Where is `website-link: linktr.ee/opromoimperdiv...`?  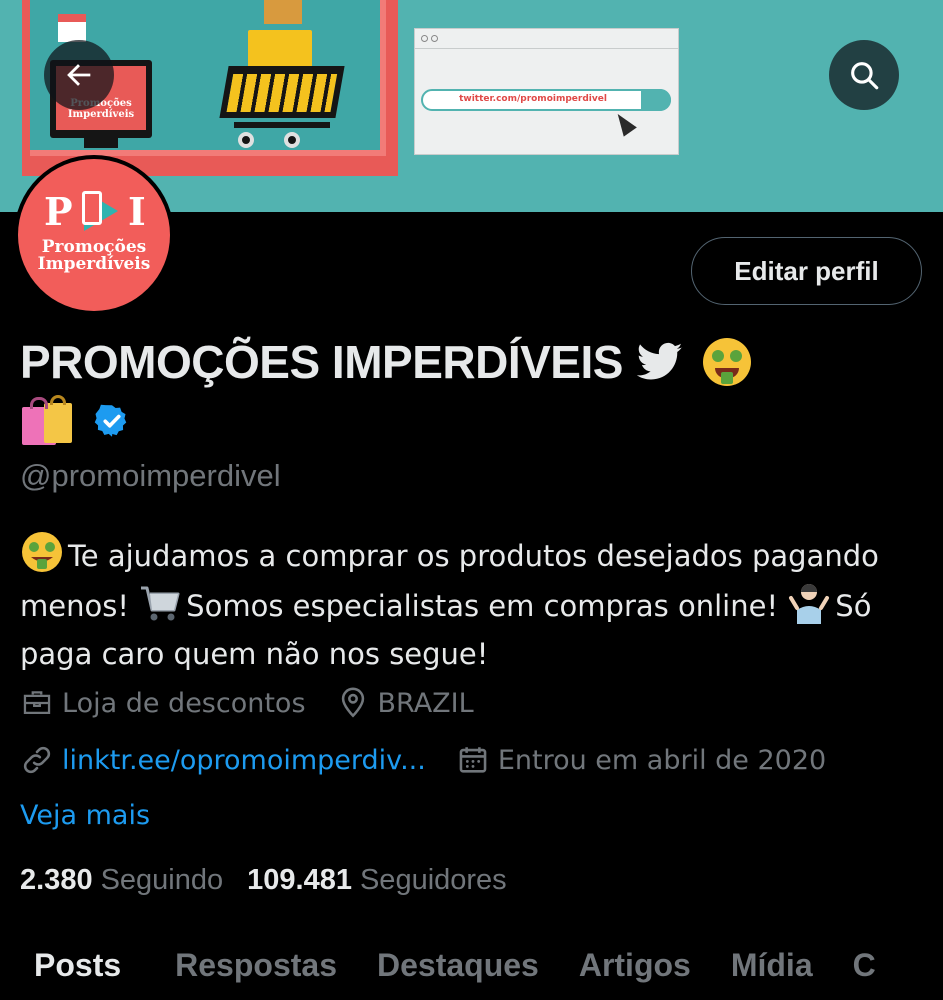
website-link: linktr.ee/opromoimperdiv... is located at coordinates (244, 760).